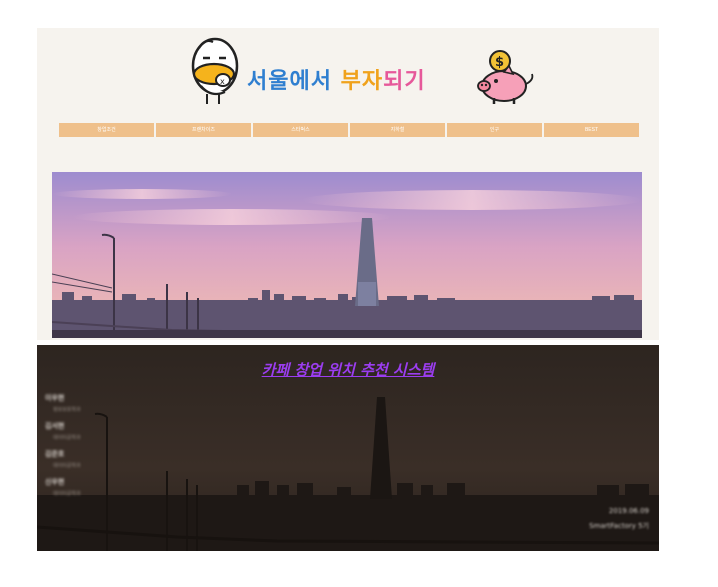 Image resolution: width=718 pixels, height=587 pixels. Describe the element at coordinates (55, 398) in the screenshot. I see `member-name: 이우현` at that location.